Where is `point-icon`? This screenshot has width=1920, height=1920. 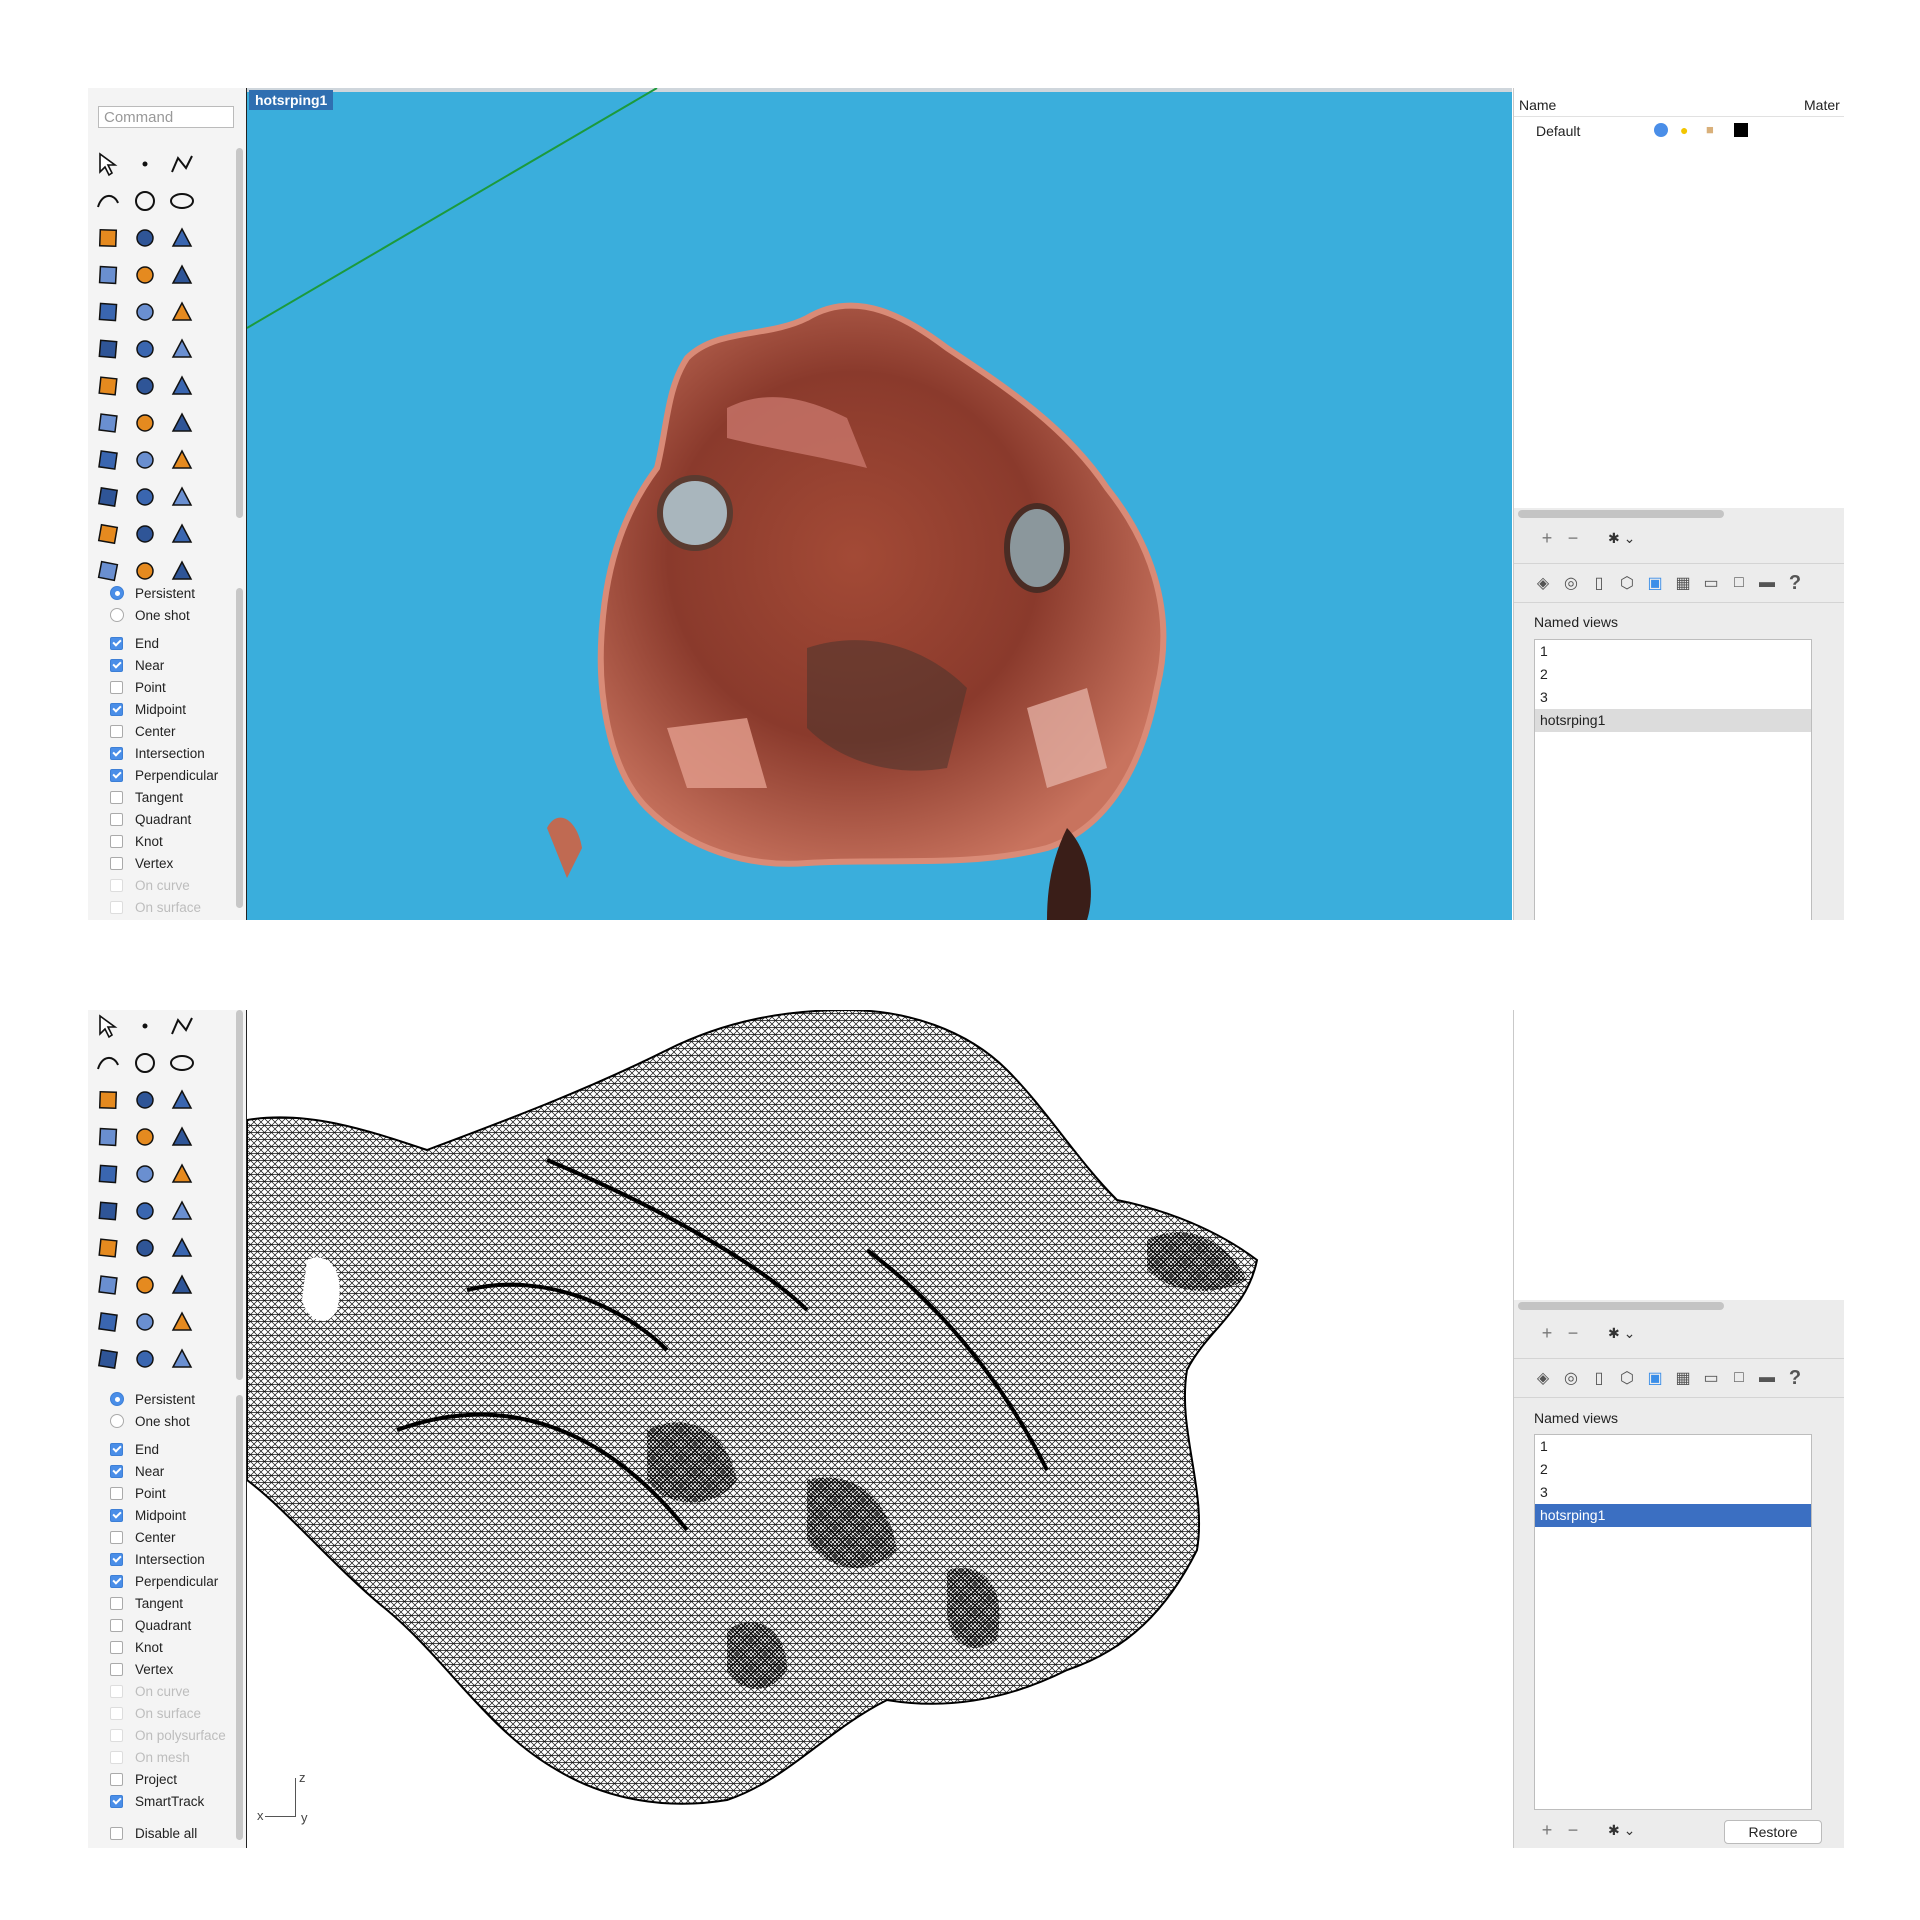 point-icon is located at coordinates (145, 164).